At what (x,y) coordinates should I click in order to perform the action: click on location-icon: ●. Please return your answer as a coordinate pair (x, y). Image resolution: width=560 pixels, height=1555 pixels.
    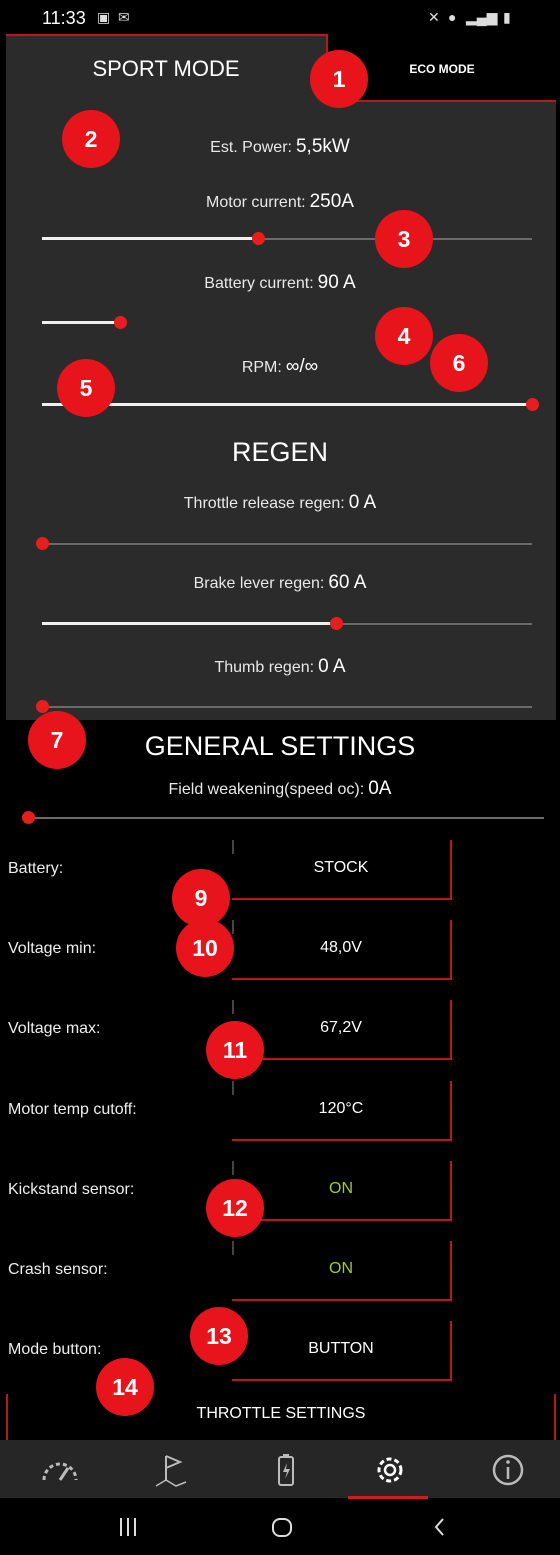
    Looking at the image, I should click on (452, 17).